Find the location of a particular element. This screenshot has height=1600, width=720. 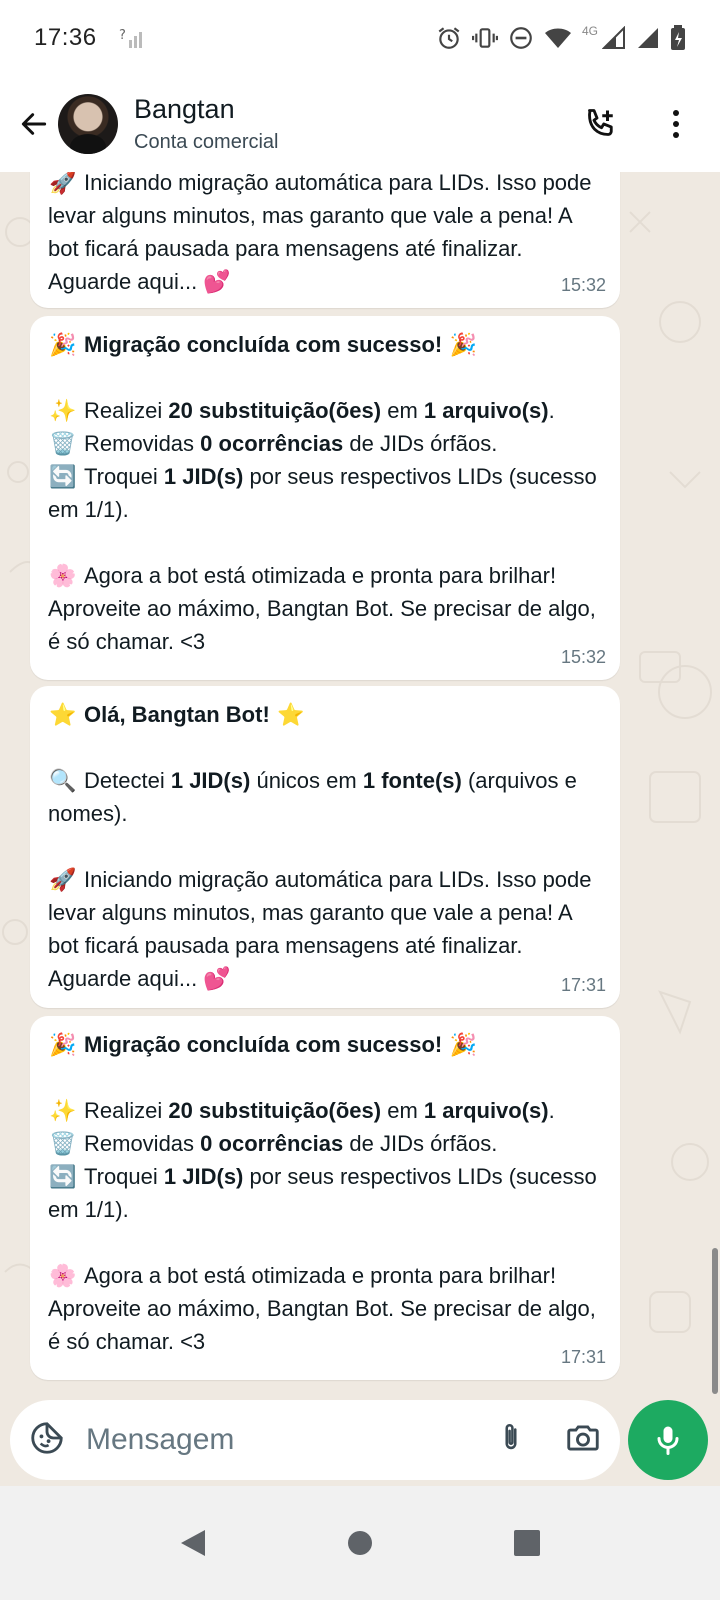

no-signal-icon: ? is located at coordinates (131, 38).